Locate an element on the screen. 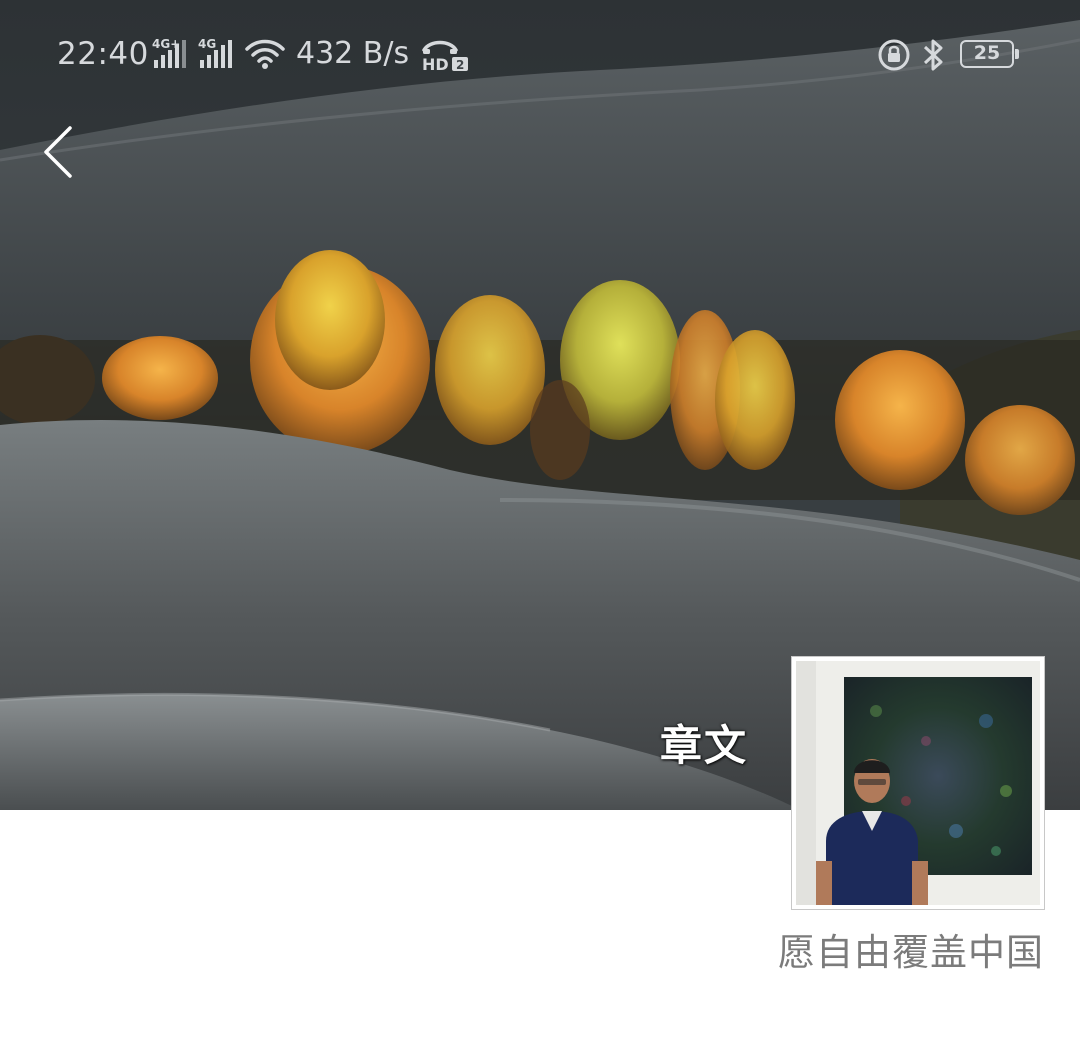 Image resolution: width=1080 pixels, height=1063 pixels. hd-call-icon: HD 2 is located at coordinates (445, 56).